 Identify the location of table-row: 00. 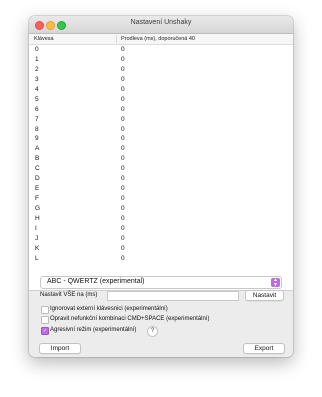
(161, 50).